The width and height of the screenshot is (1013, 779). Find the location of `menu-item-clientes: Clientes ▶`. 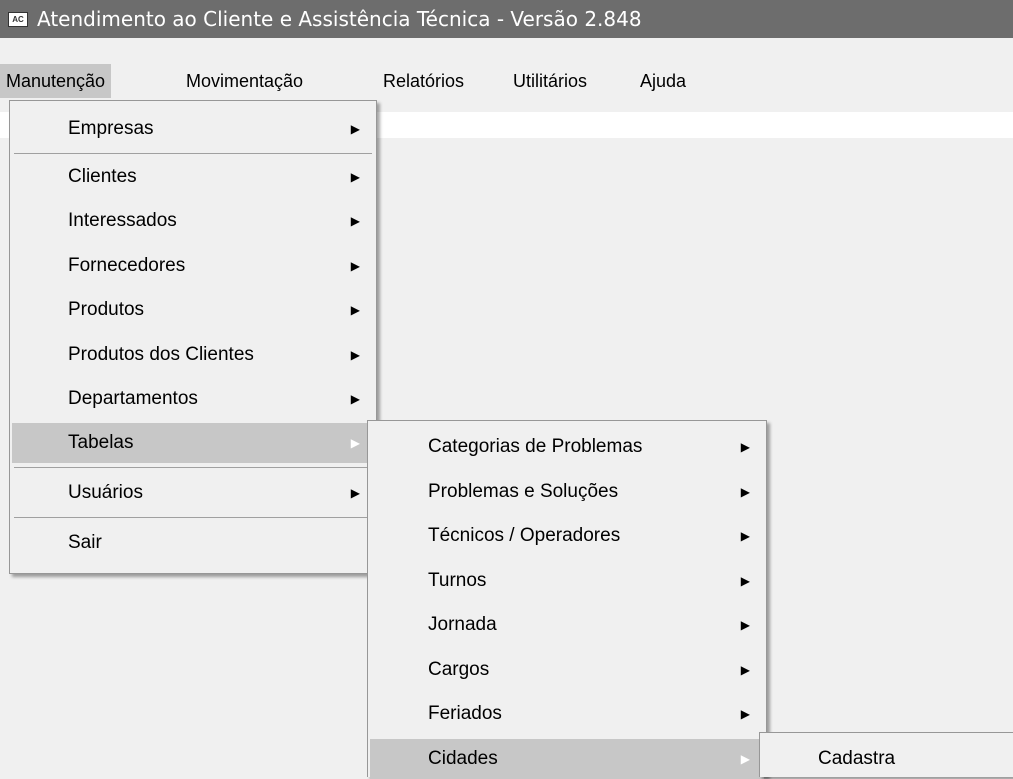

menu-item-clientes: Clientes ▶ is located at coordinates (193, 177).